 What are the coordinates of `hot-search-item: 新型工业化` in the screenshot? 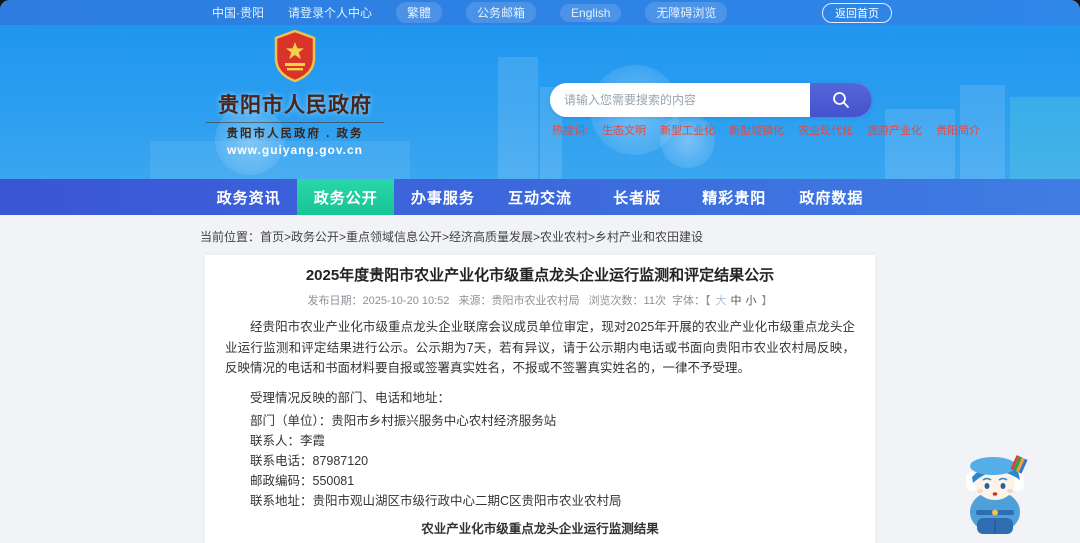 It's located at (687, 130).